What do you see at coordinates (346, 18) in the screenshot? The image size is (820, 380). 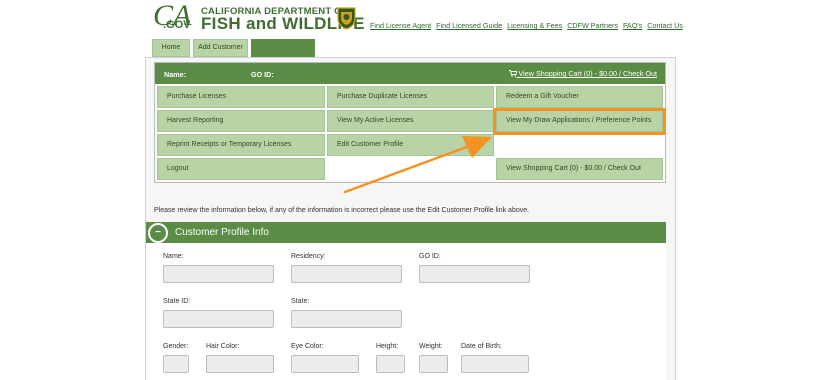 I see `cdfw-badge-icon` at bounding box center [346, 18].